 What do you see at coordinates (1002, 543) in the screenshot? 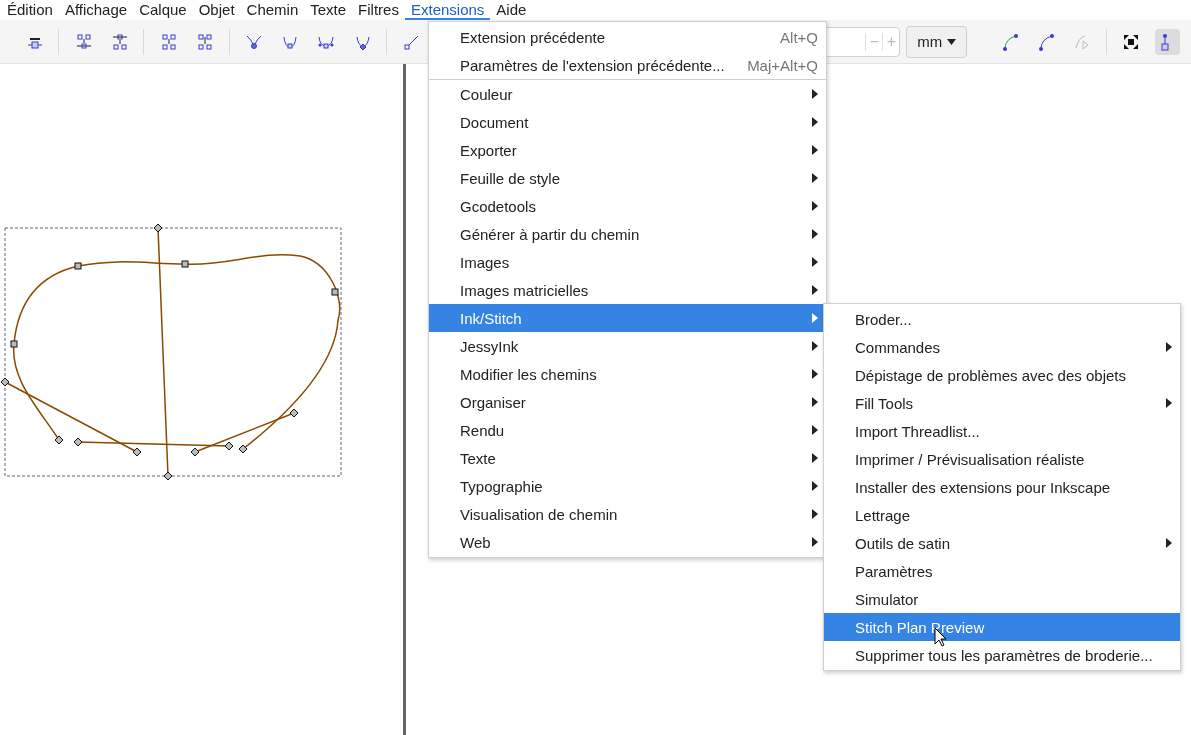
I see `menu-item: Outils de satin` at bounding box center [1002, 543].